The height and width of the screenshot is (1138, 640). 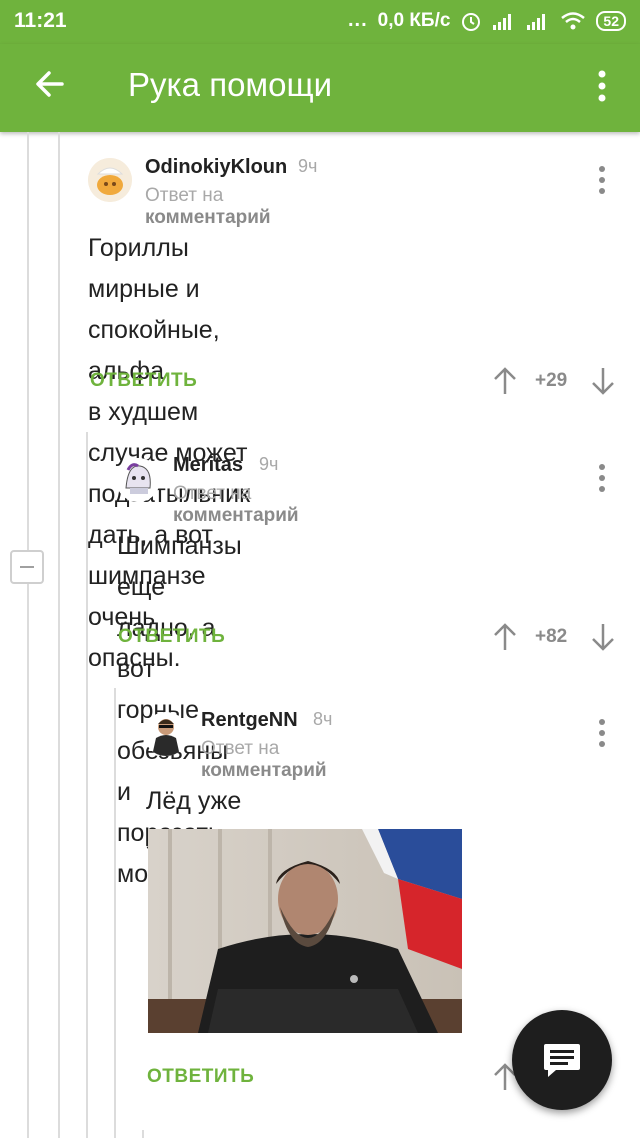 I want to click on comment-rating: +82, so click(x=551, y=636).